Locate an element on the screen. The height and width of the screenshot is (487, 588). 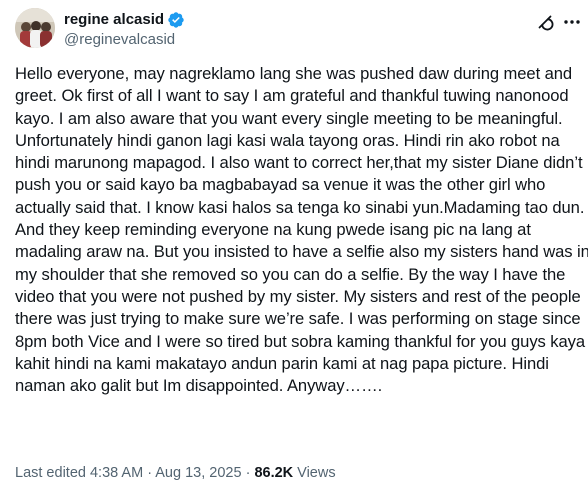
post-date: Aug 13, 2025 is located at coordinates (198, 473).